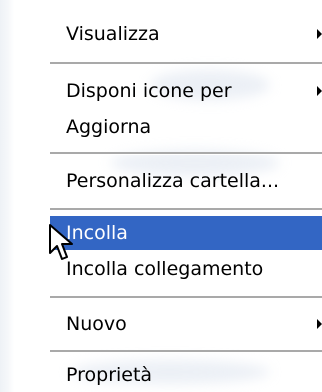 The height and width of the screenshot is (392, 322). What do you see at coordinates (186, 34) in the screenshot?
I see `menu-item-visualizza: Visualizza` at bounding box center [186, 34].